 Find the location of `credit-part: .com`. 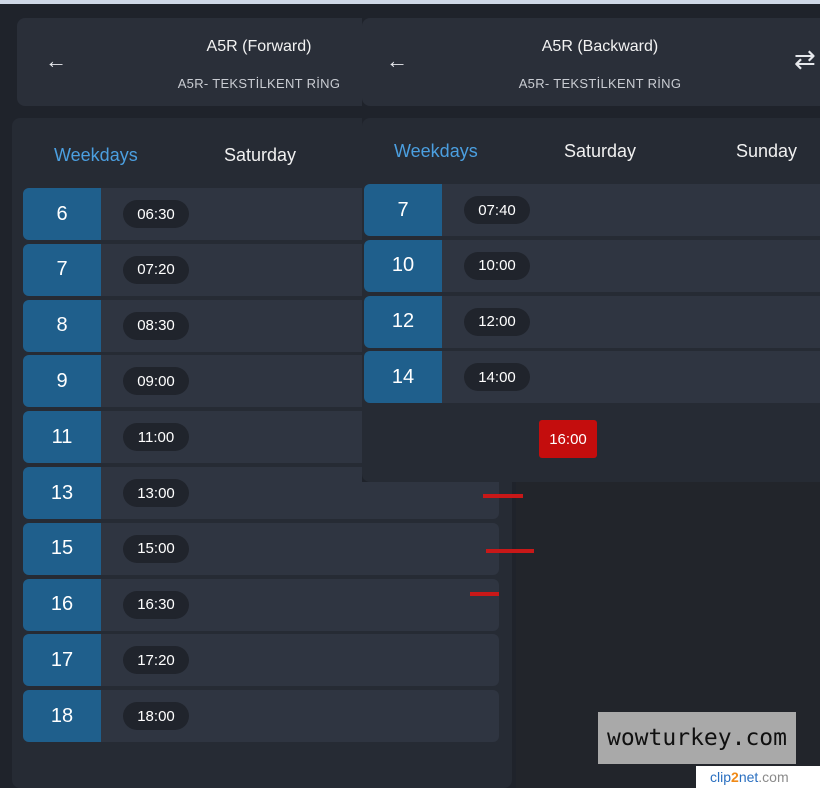

credit-part: .com is located at coordinates (773, 777).